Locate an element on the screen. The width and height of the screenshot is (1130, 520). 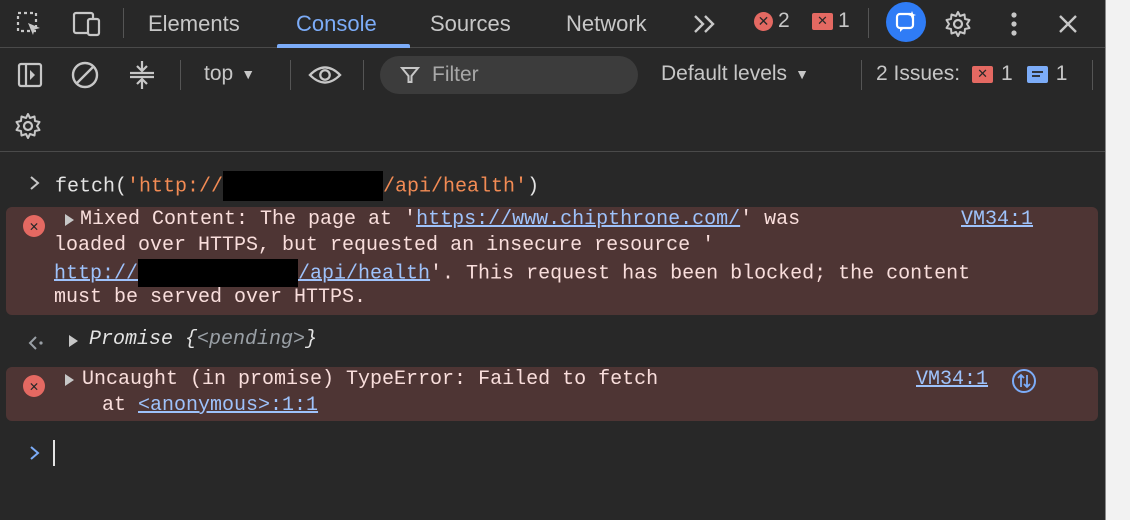
issue-error-icon: ✕ is located at coordinates (983, 74).